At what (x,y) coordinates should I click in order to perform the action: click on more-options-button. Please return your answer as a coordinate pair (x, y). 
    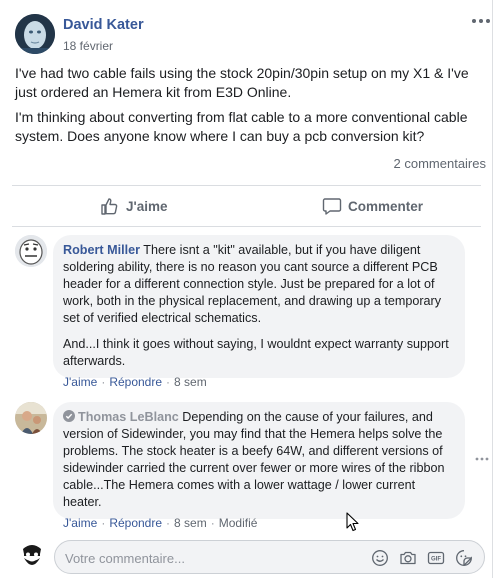
    Looking at the image, I should click on (481, 21).